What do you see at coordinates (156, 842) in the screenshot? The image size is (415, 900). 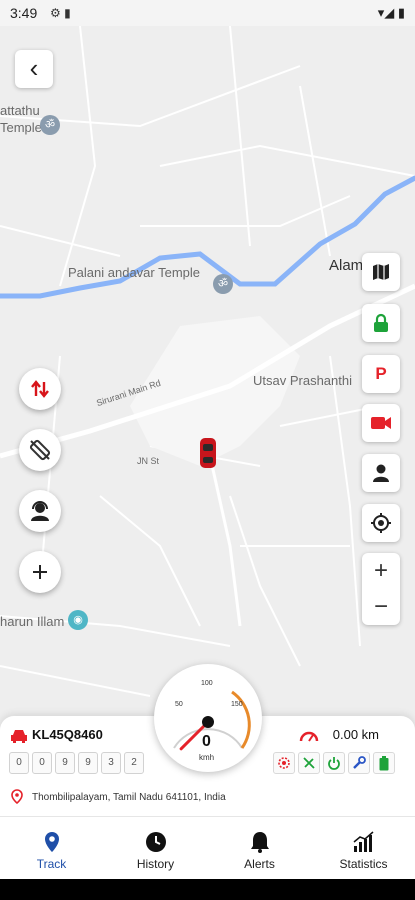 I see `clock-icon` at bounding box center [156, 842].